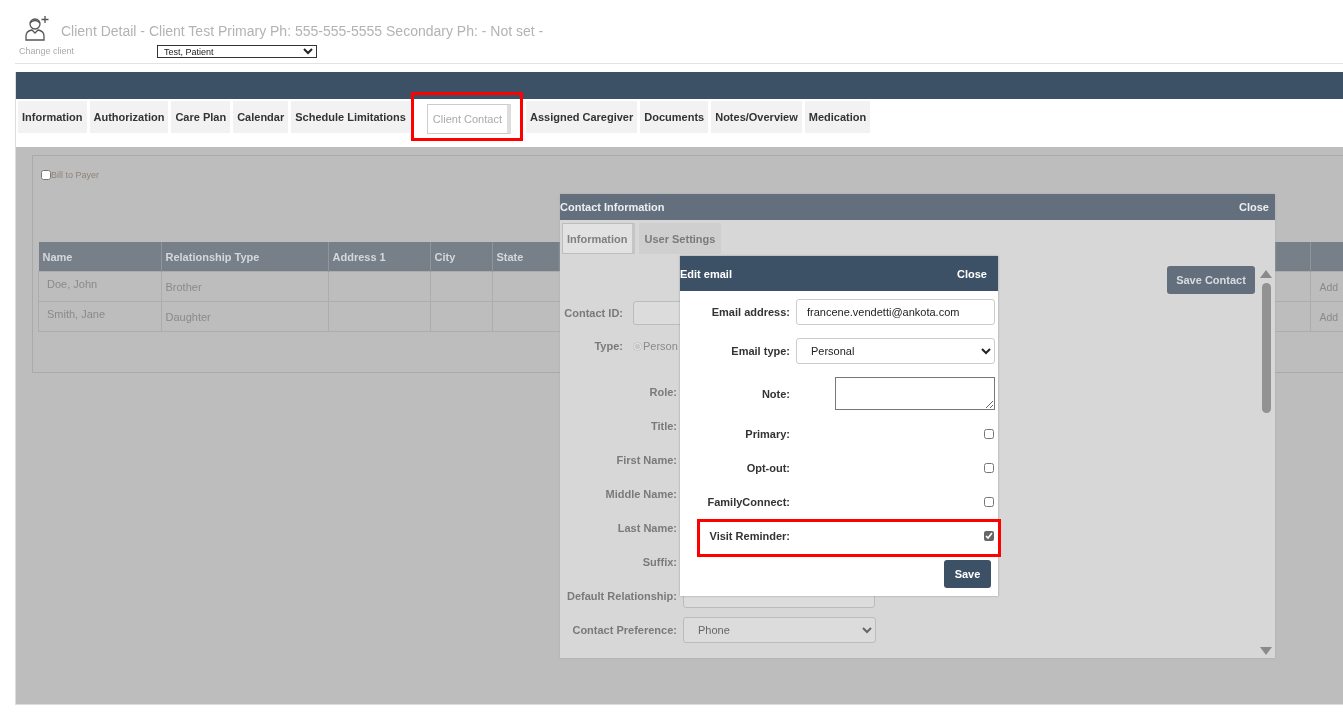 The height and width of the screenshot is (720, 1343). I want to click on tab: Information, so click(52, 117).